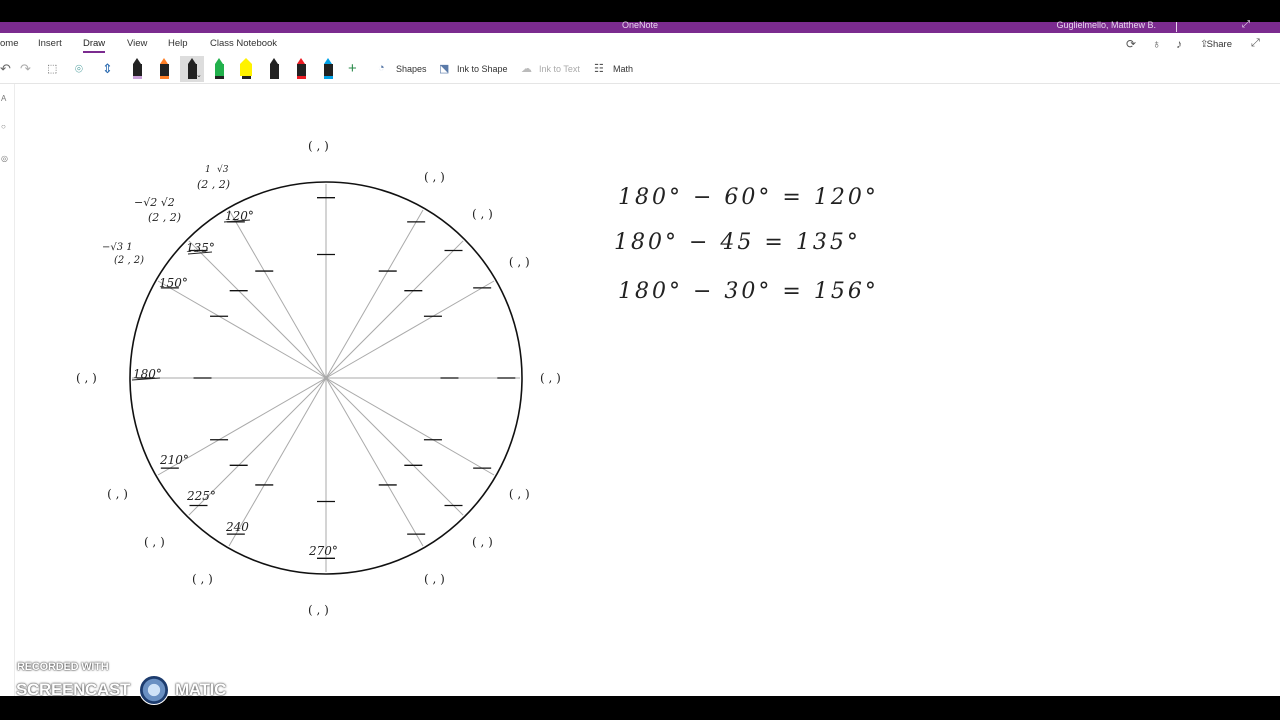  Describe the element at coordinates (599, 68) in the screenshot. I see `math-icon: ☷` at that location.